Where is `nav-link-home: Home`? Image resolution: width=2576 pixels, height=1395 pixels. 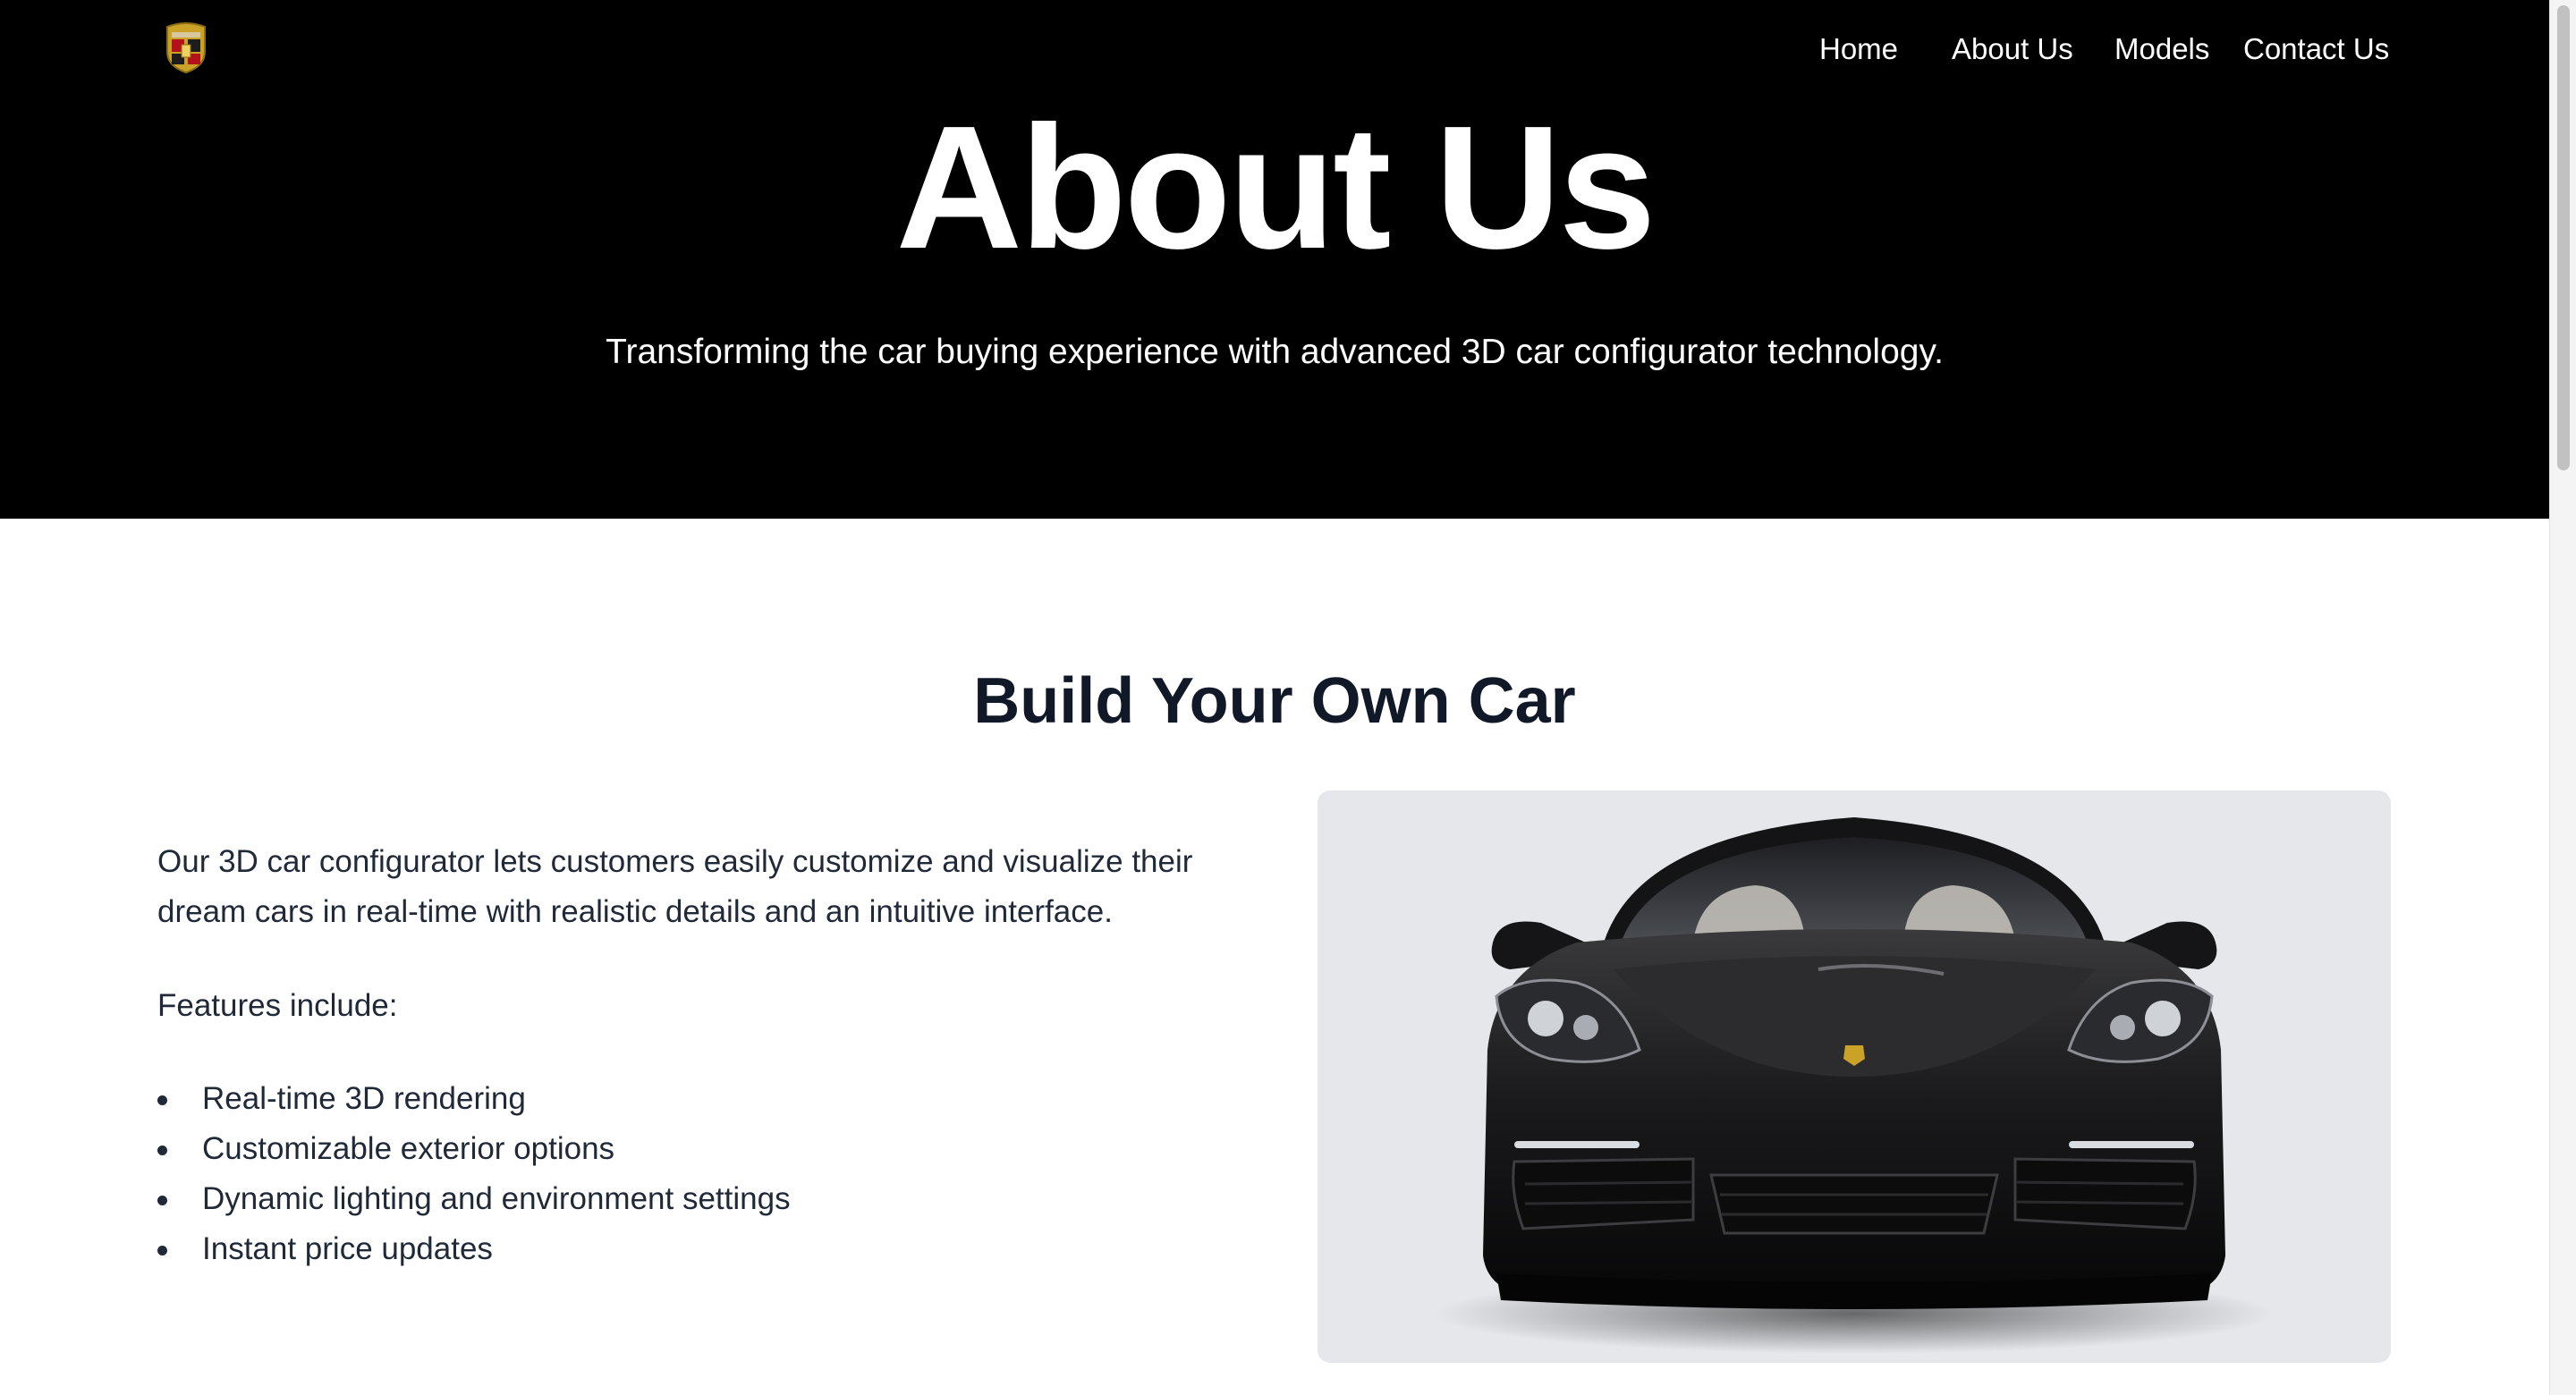 nav-link-home: Home is located at coordinates (1858, 49).